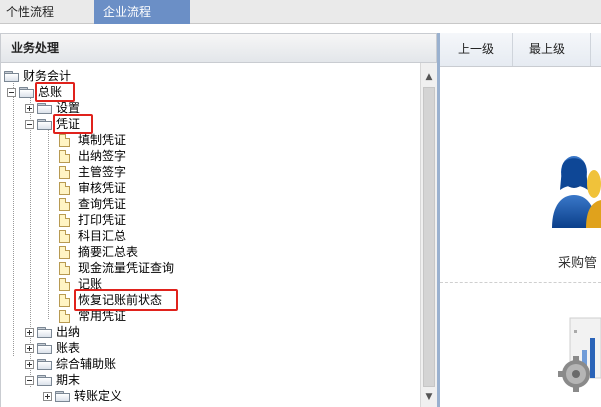  Describe the element at coordinates (86, 364) in the screenshot. I see `tree-node-label: 综合辅助账` at that location.